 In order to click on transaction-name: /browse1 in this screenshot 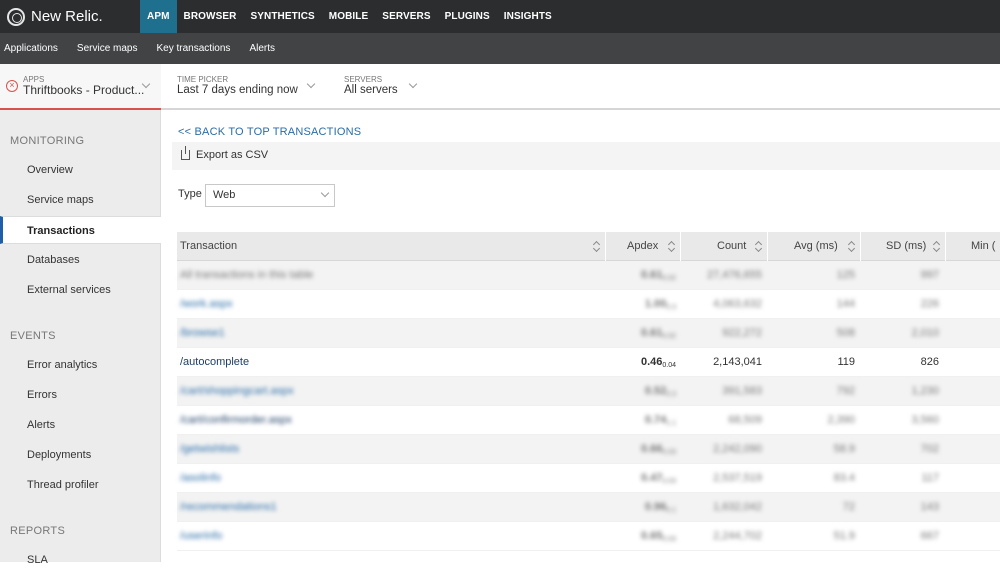, I will do `click(202, 333)`.